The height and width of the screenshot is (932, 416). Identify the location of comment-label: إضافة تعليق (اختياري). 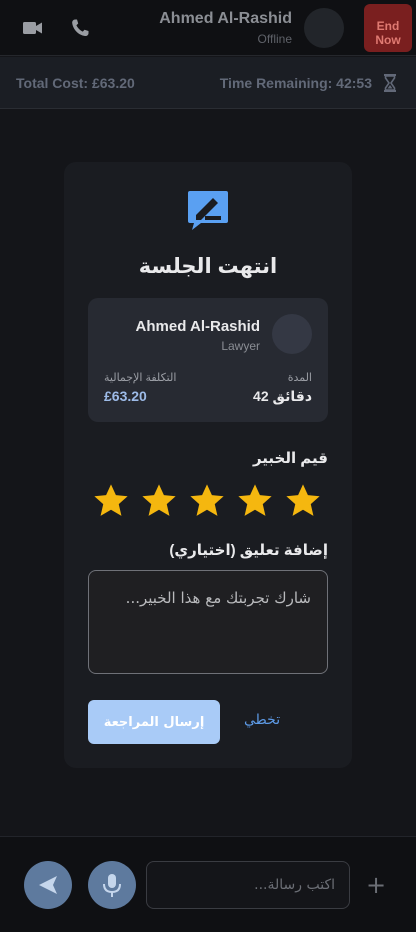
(248, 550).